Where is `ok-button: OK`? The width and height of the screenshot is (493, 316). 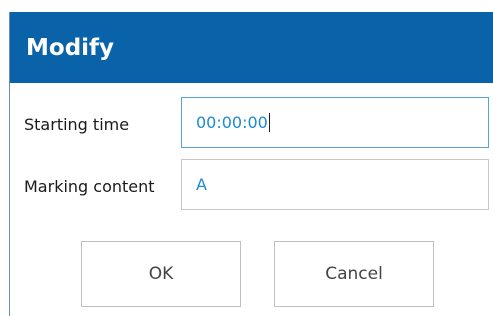
ok-button: OK is located at coordinates (161, 274).